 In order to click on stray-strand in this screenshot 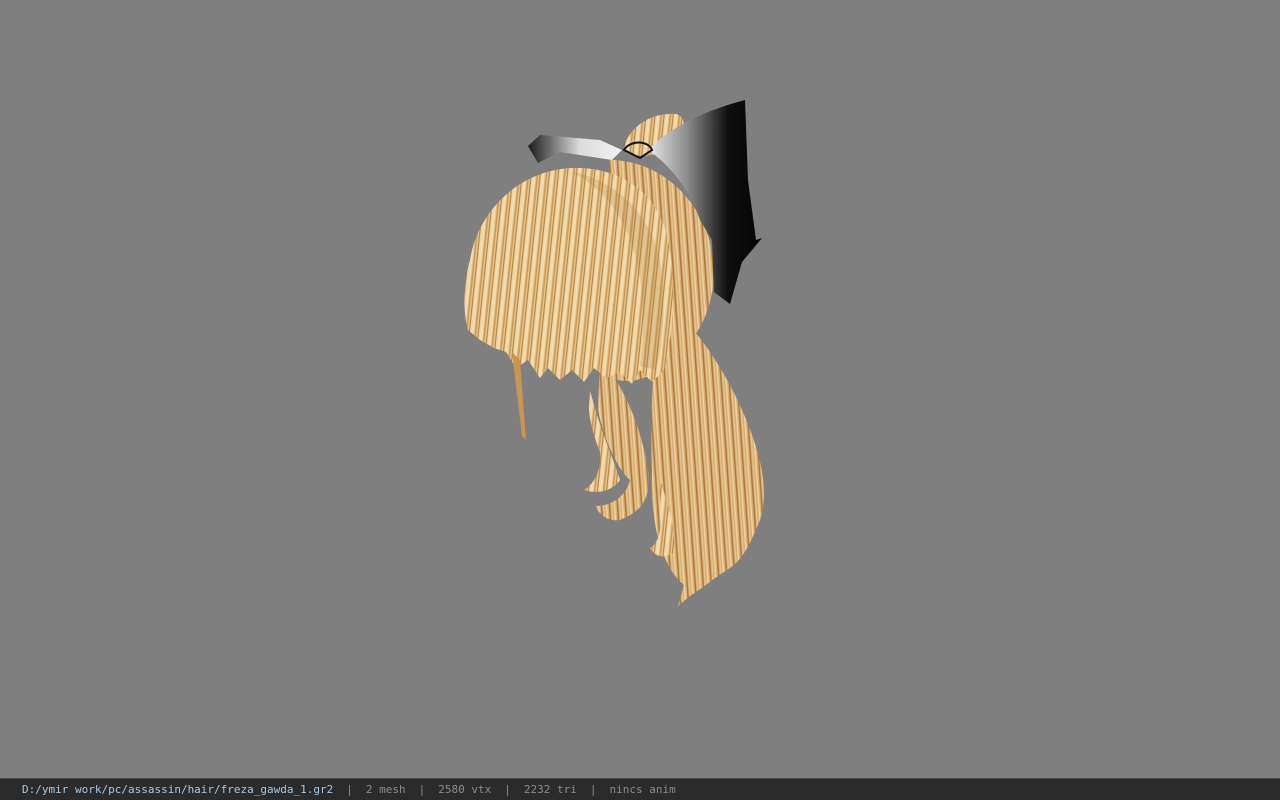, I will do `click(519, 396)`.